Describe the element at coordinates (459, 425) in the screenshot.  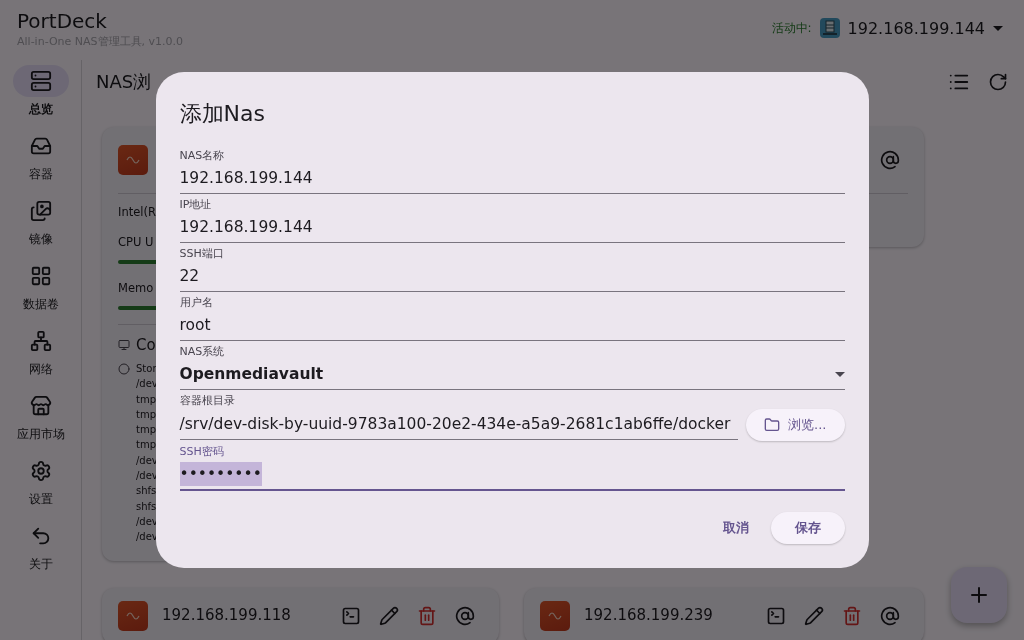
I see `text-field: /srv/dev-disk-by-uuid-9783a100-20e2-434e-a5a9-2681c1ab6ffe/docker` at that location.